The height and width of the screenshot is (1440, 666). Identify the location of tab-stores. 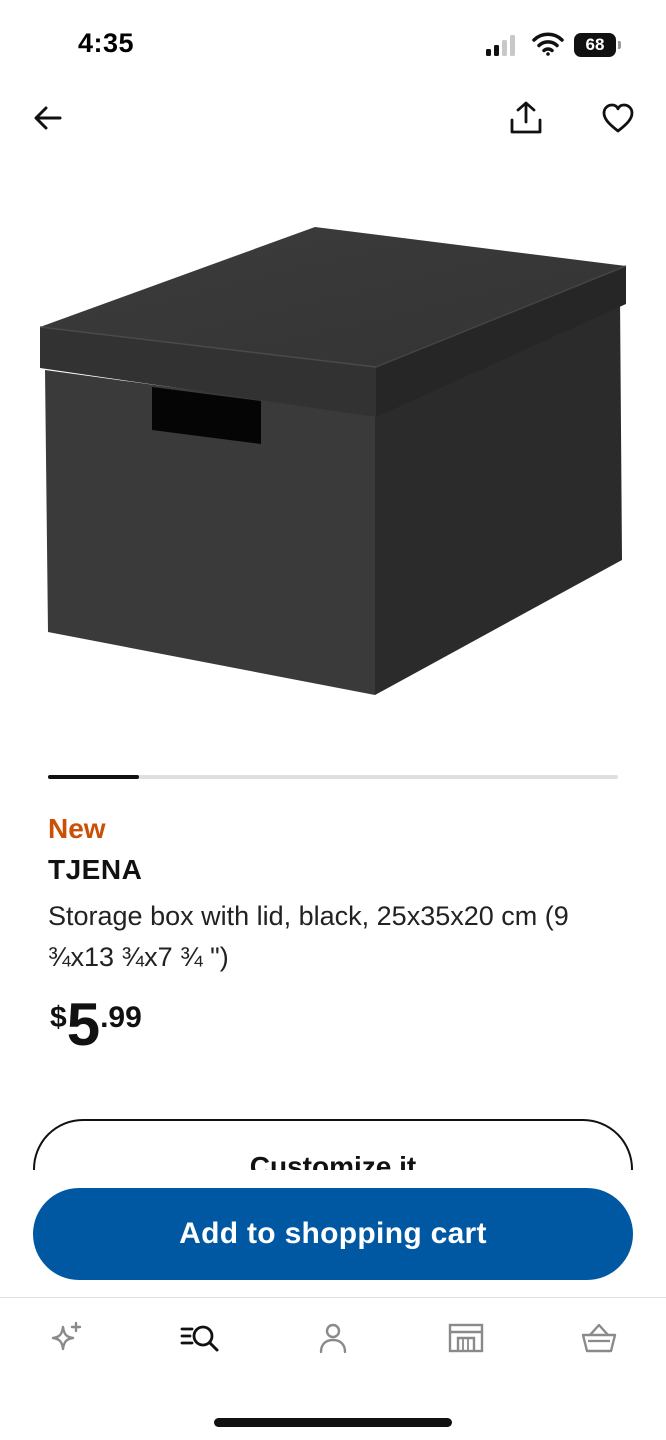
(466, 1338).